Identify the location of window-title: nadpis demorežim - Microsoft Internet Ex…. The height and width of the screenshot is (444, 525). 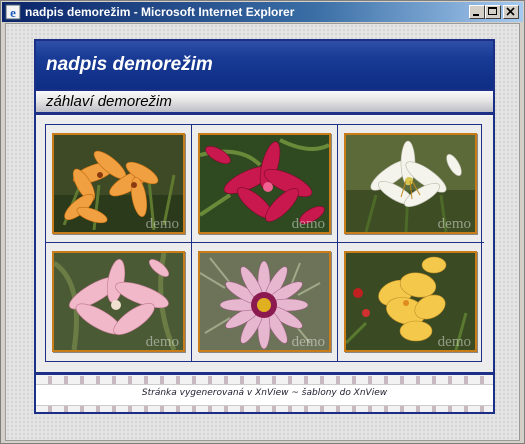
(160, 12).